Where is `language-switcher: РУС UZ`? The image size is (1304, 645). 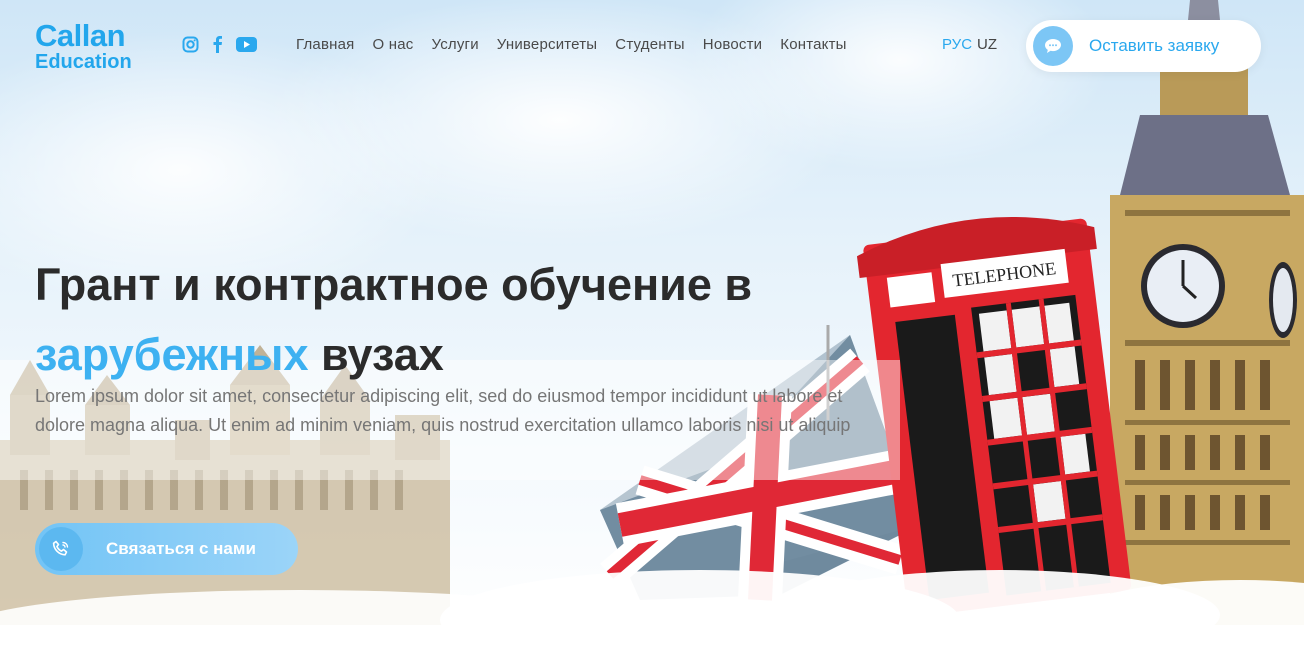
language-switcher: РУС UZ is located at coordinates (969, 44).